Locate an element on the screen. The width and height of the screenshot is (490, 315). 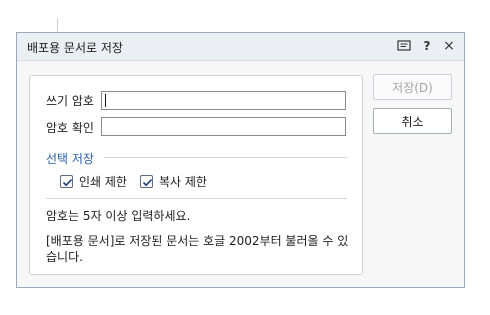
titlebar: 배포용 문서로 저장 ? × is located at coordinates (240, 47).